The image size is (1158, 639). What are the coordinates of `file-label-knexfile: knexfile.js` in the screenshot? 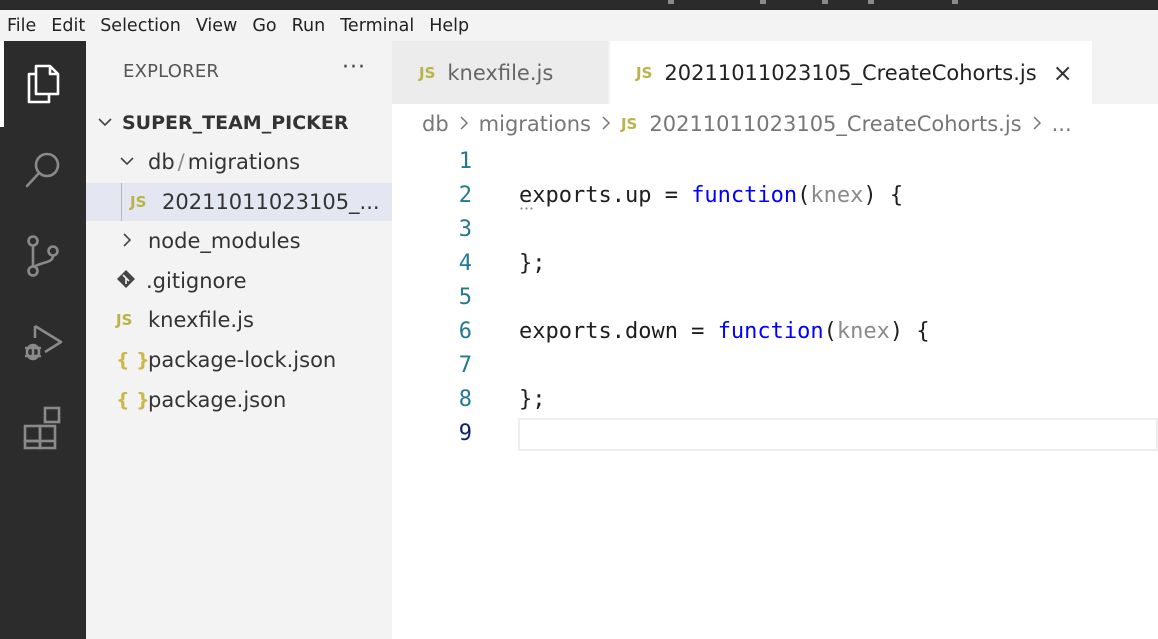 It's located at (201, 320).